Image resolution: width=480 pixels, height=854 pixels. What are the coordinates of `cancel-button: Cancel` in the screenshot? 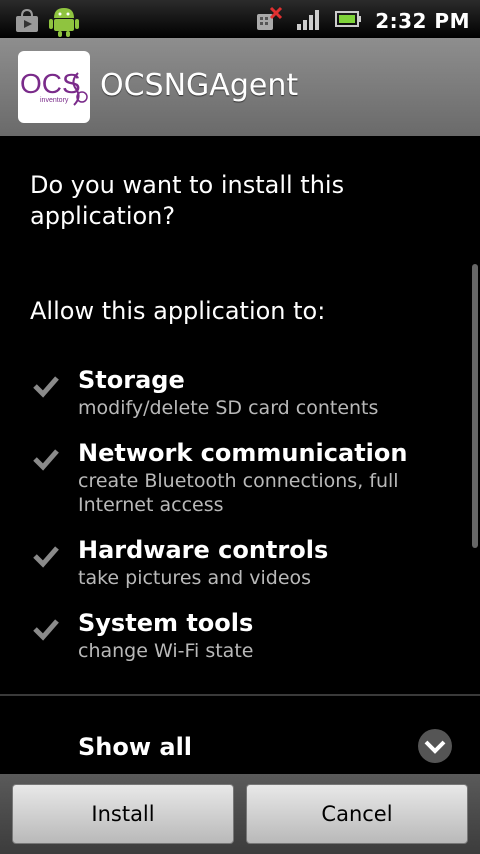 It's located at (357, 814).